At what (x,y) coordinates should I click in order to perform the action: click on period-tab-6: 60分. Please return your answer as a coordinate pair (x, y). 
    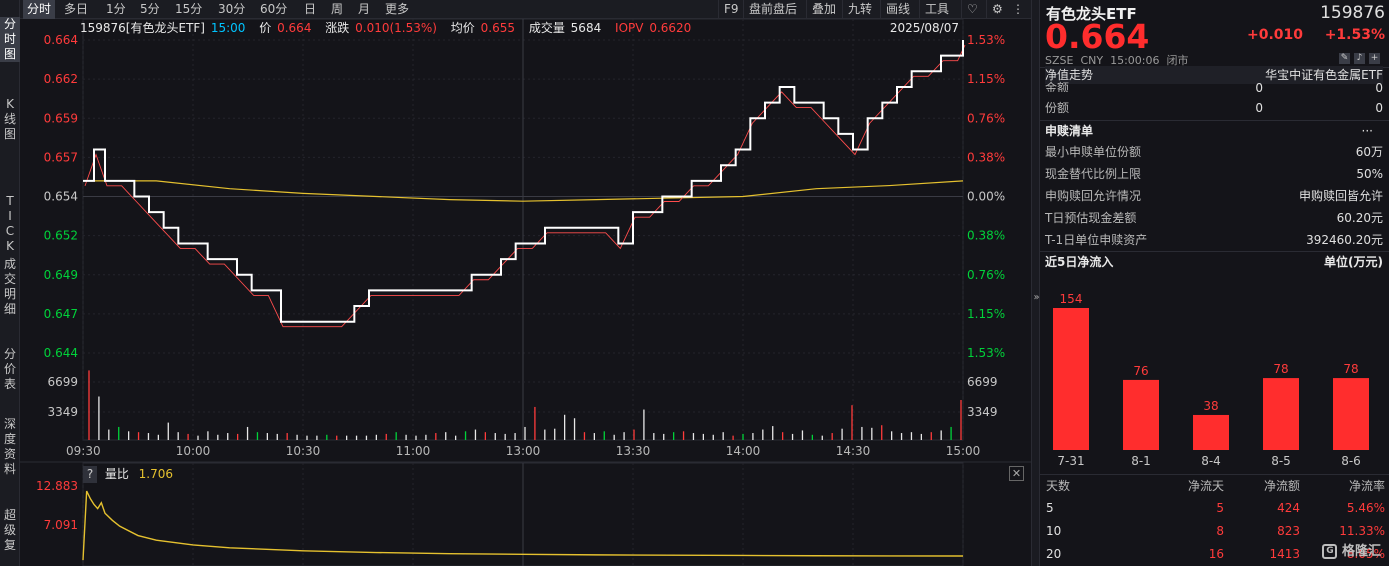
    Looking at the image, I should click on (273, 9).